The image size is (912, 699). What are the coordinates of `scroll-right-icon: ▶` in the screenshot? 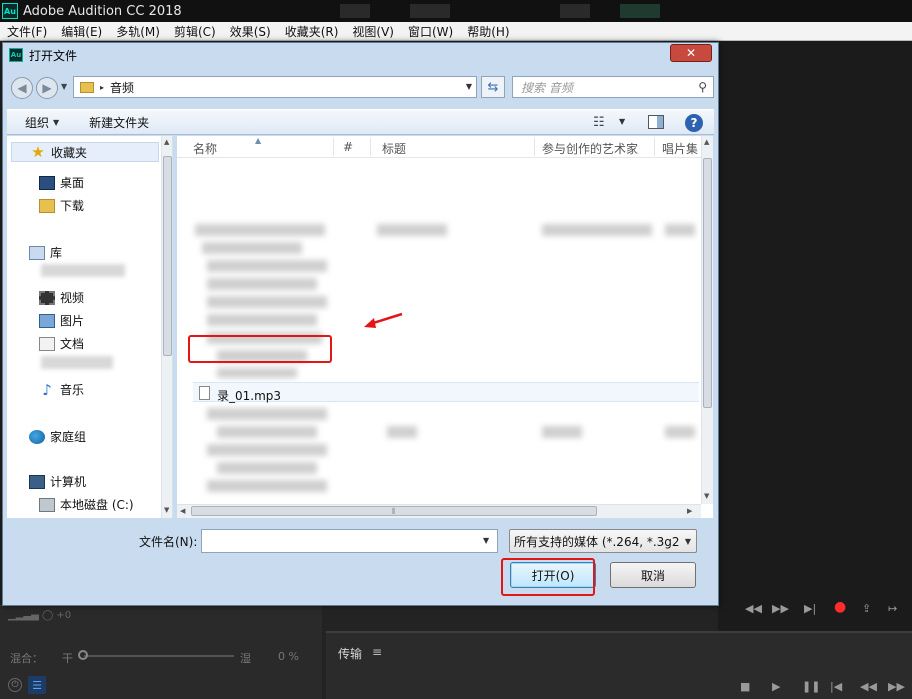 It's located at (689, 511).